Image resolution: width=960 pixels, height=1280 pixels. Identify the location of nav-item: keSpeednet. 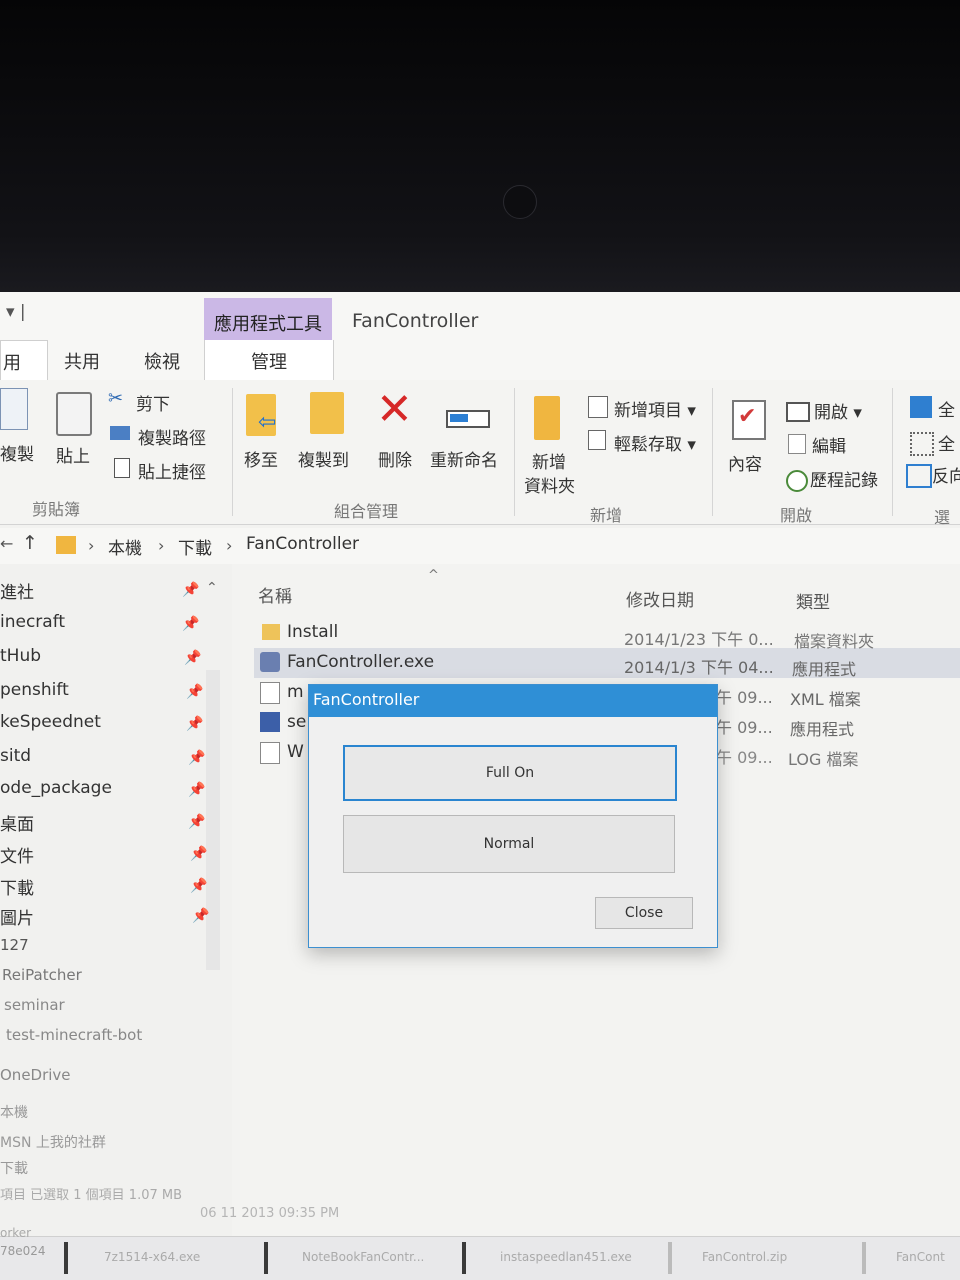
(50, 722).